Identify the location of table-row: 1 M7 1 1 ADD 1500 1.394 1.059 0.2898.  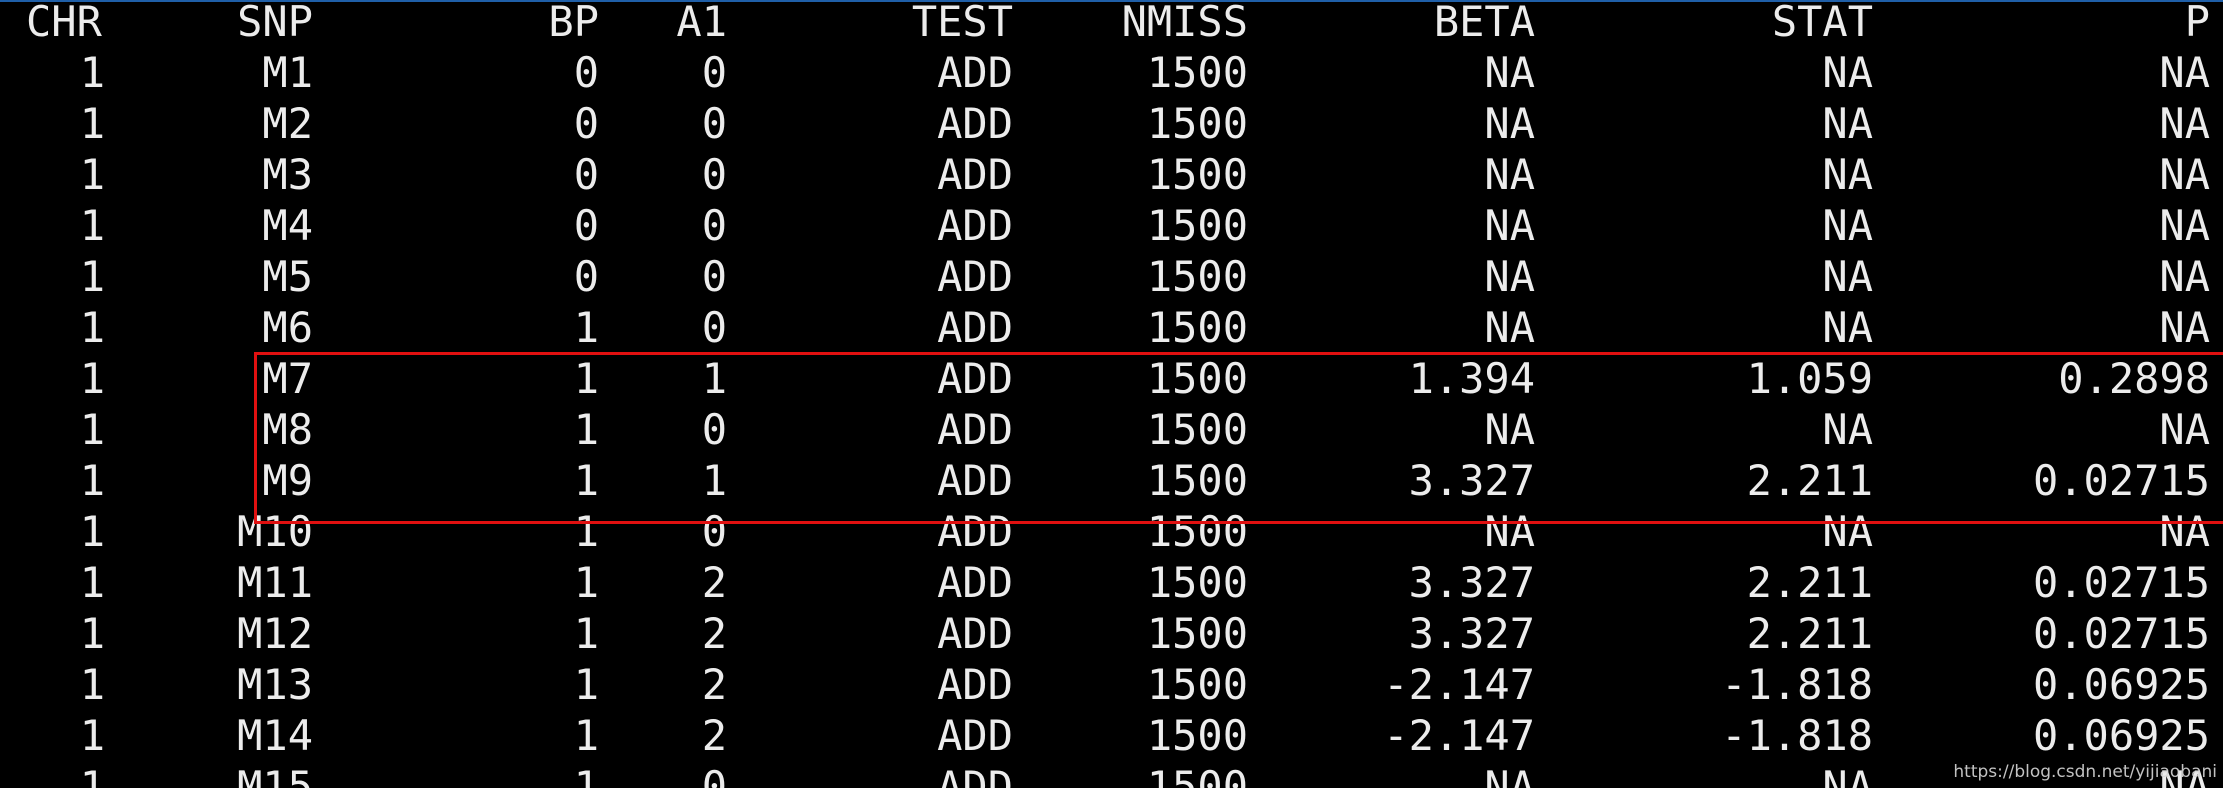
(1111, 378).